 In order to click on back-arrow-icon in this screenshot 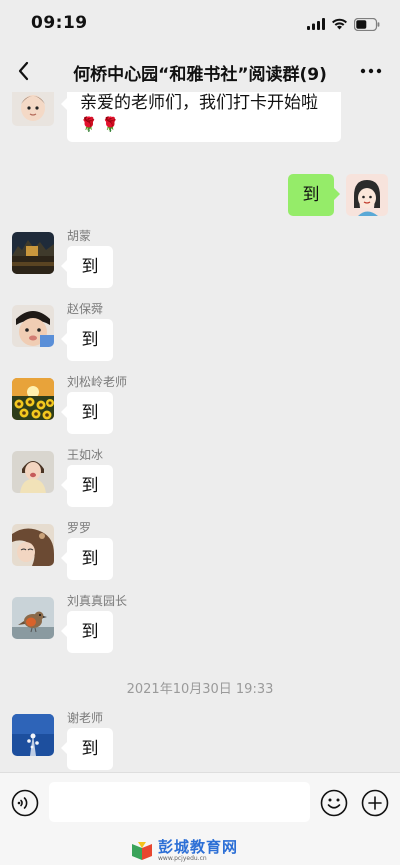, I will do `click(25, 71)`.